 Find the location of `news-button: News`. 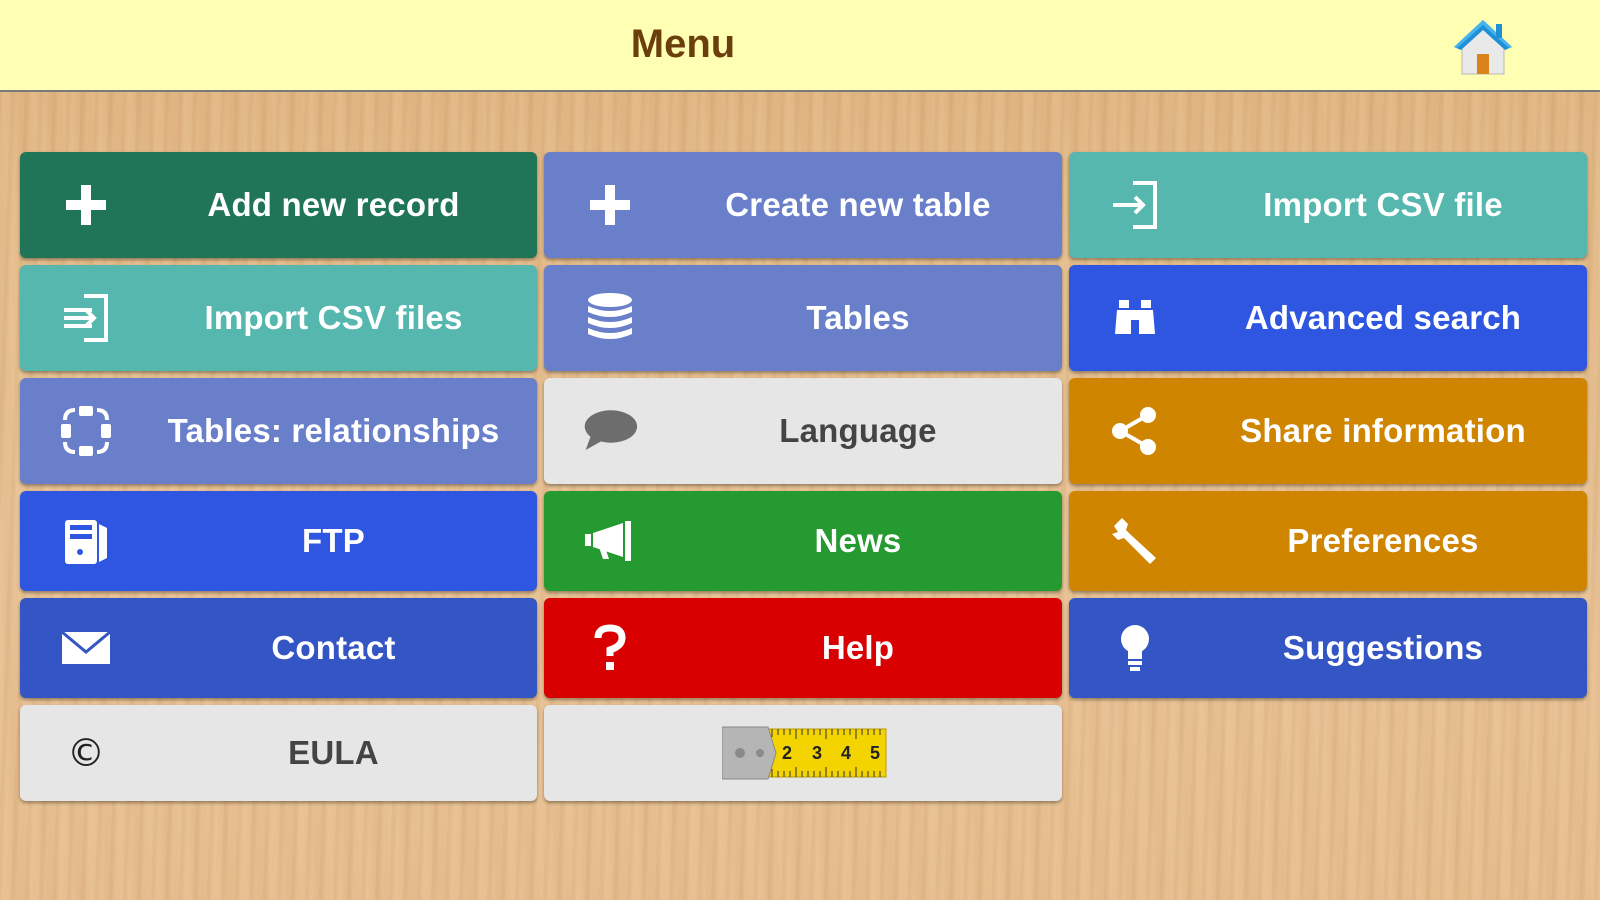

news-button: News is located at coordinates (803, 541).